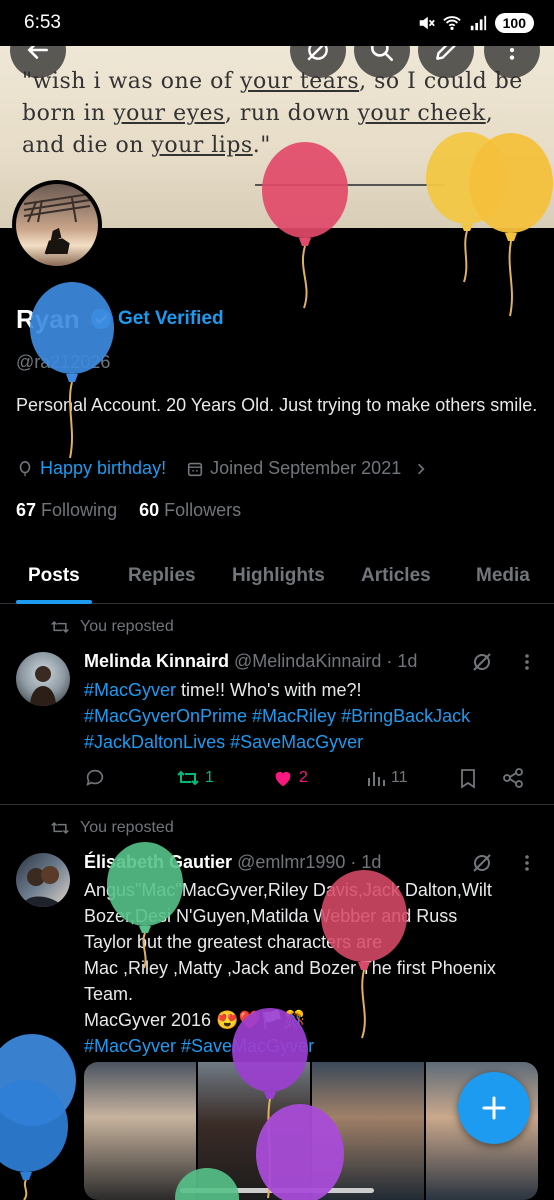 This screenshot has width=554, height=1200. What do you see at coordinates (42, 22) in the screenshot?
I see `status-time: 6:53` at bounding box center [42, 22].